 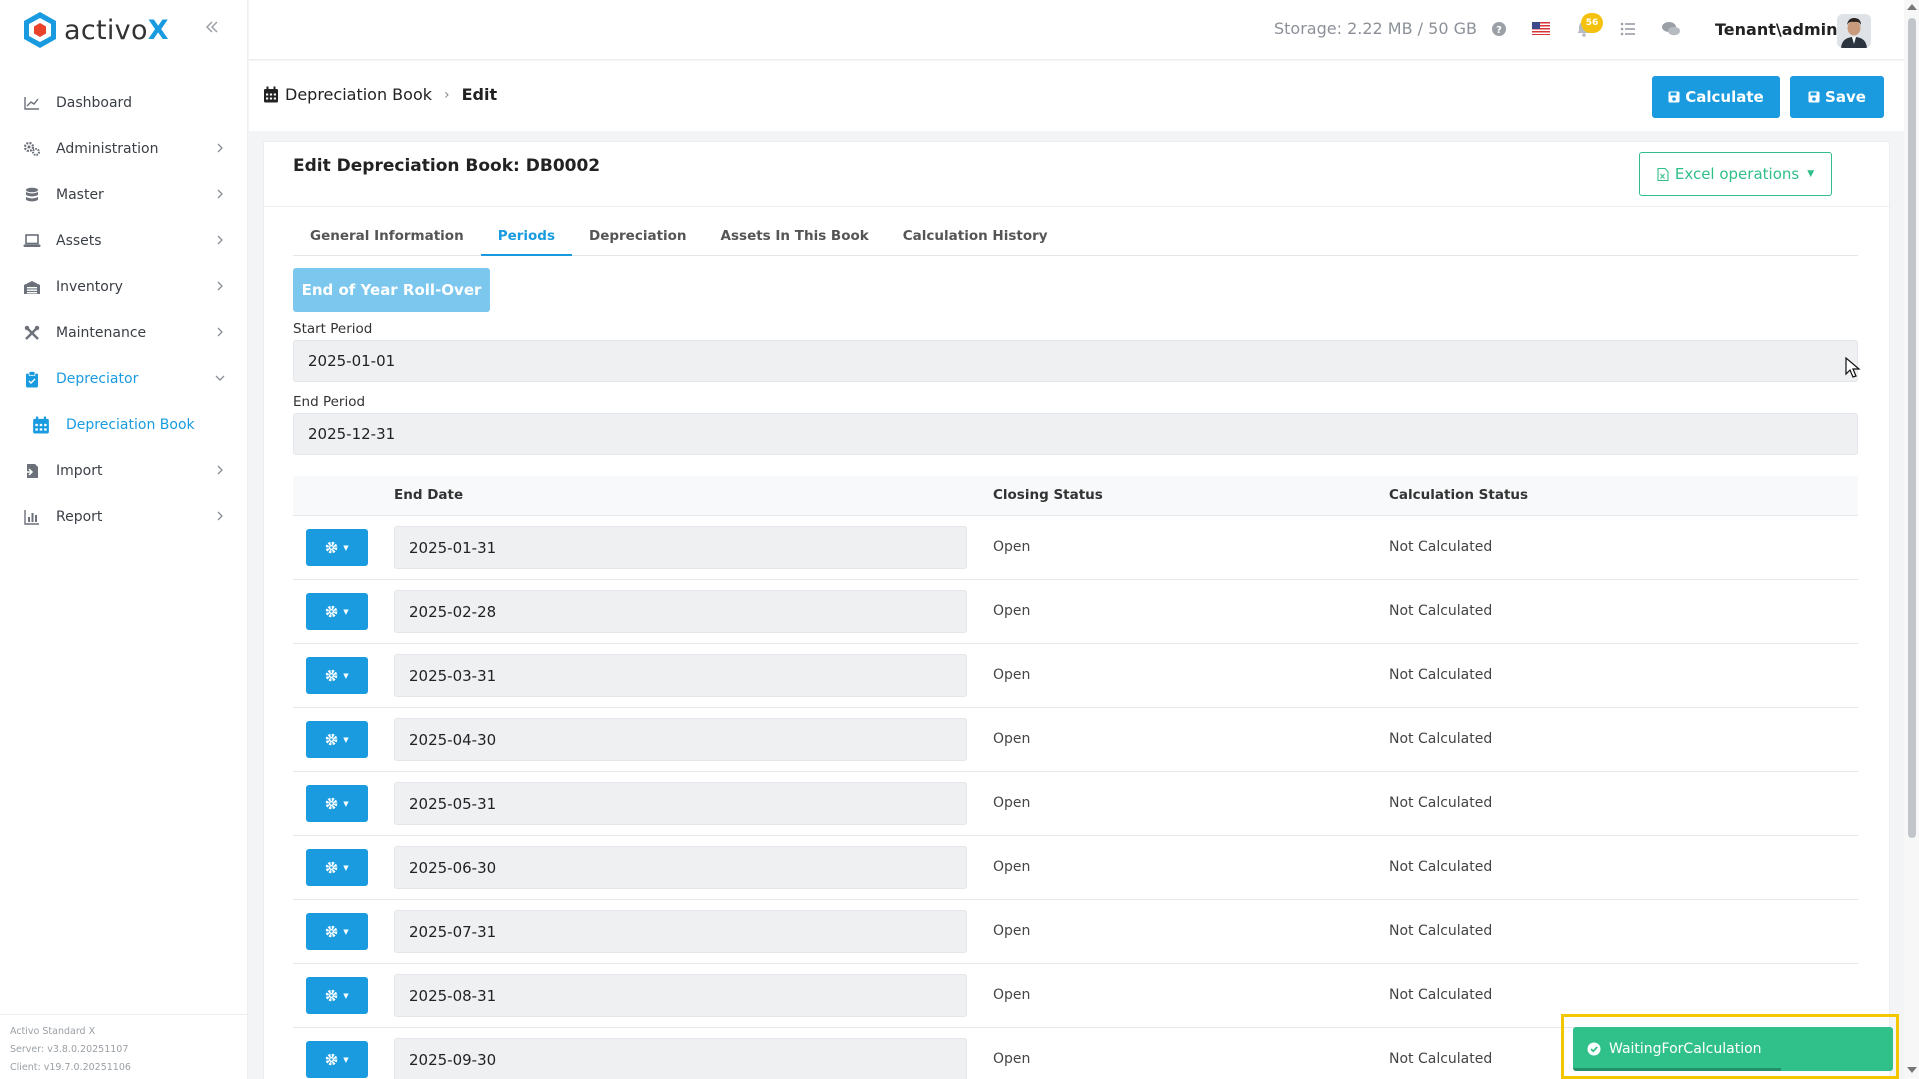 I want to click on save-button: Save, so click(x=1837, y=97).